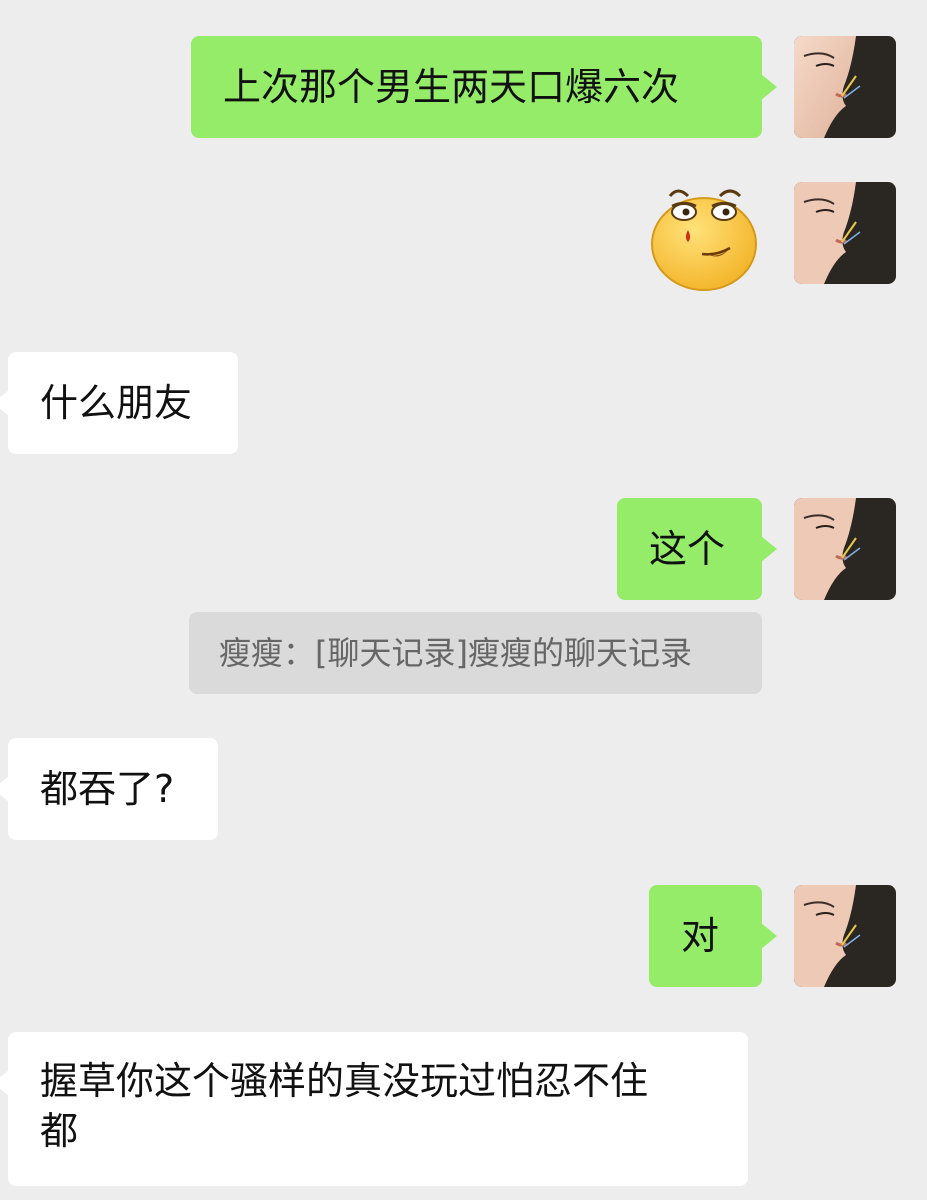  I want to click on quoted-message: 瘦瘦：[聊天记录]瘦瘦的聊天记录, so click(475, 653).